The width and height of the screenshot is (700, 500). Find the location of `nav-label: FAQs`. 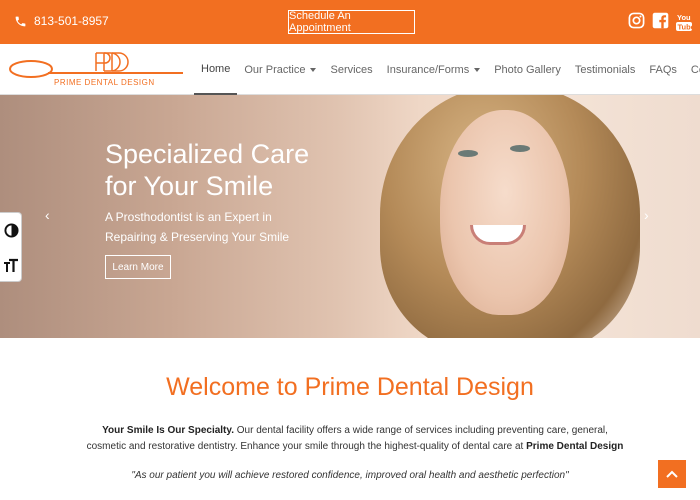

nav-label: FAQs is located at coordinates (663, 69).